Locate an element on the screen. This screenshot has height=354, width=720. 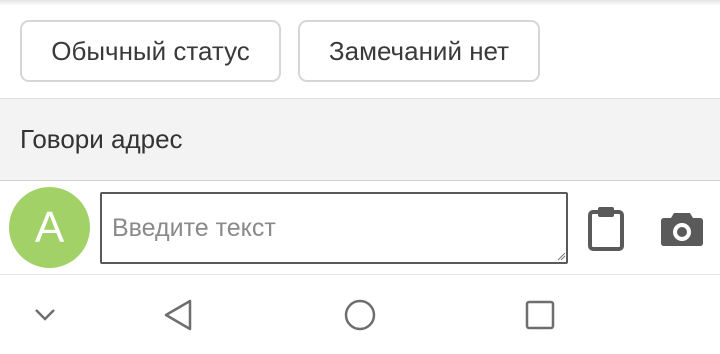
quick-reply-chip-normal-status: Обычный статус is located at coordinates (150, 51).